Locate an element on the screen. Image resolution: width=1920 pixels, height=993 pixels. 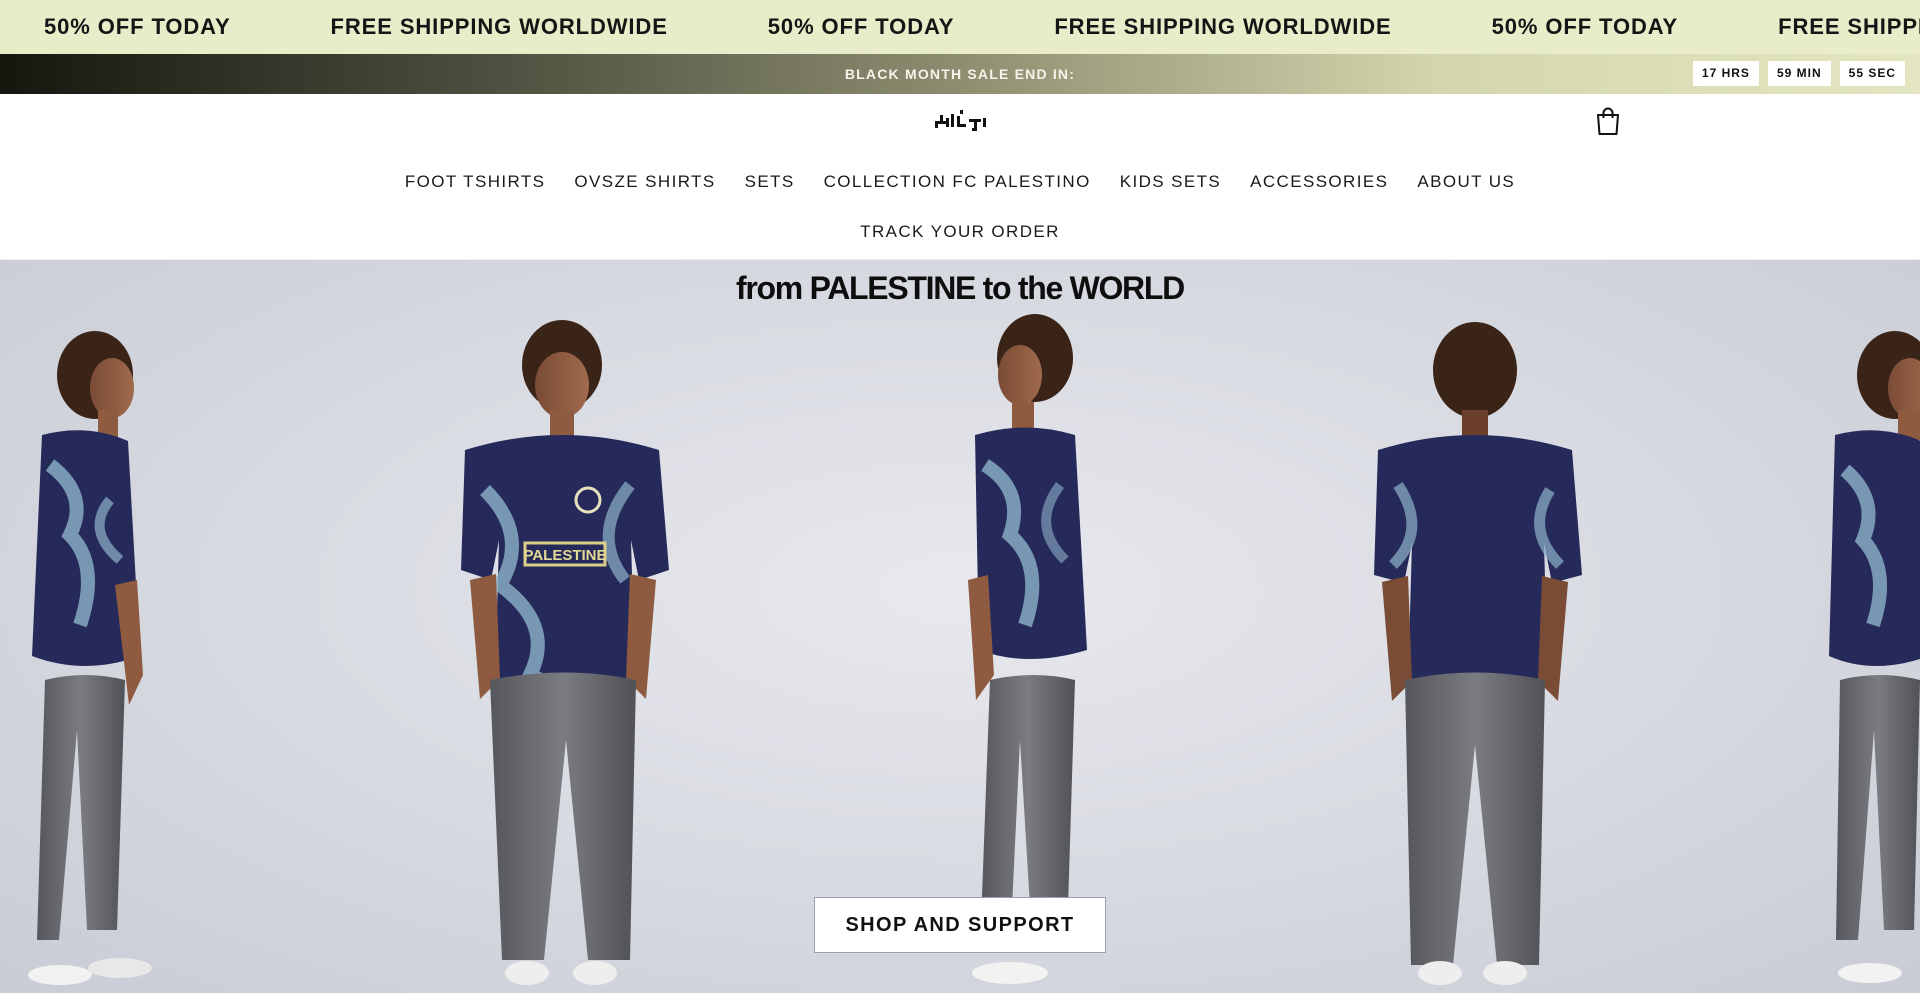
timer-minutes: 59 MIN is located at coordinates (1799, 73).